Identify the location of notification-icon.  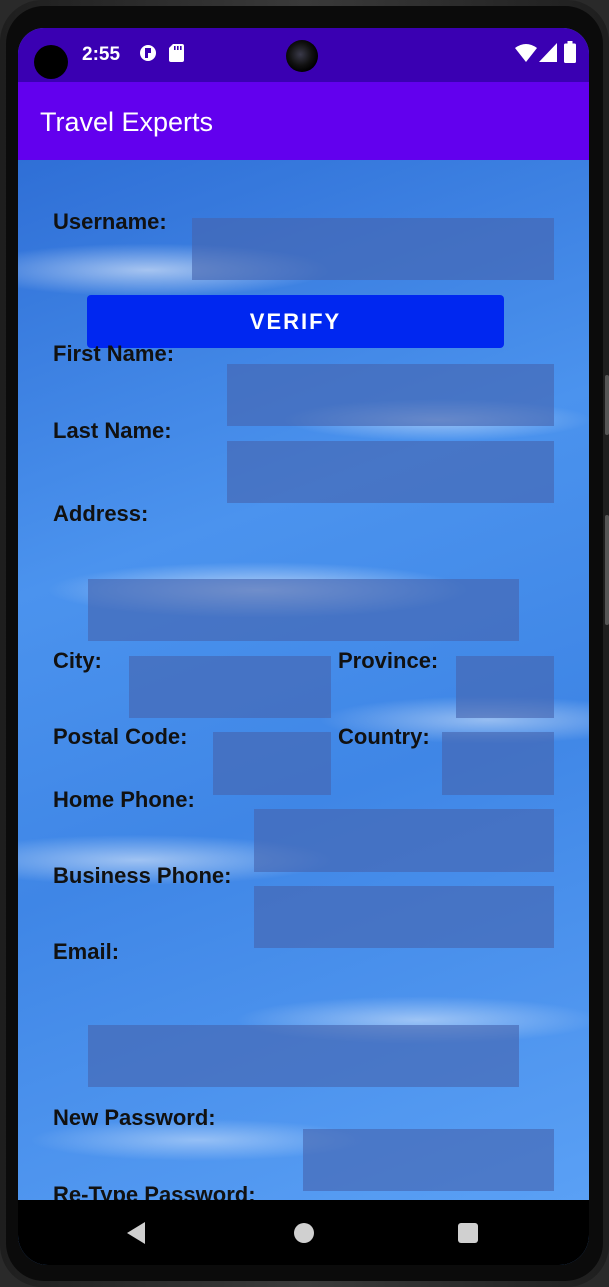
(148, 55).